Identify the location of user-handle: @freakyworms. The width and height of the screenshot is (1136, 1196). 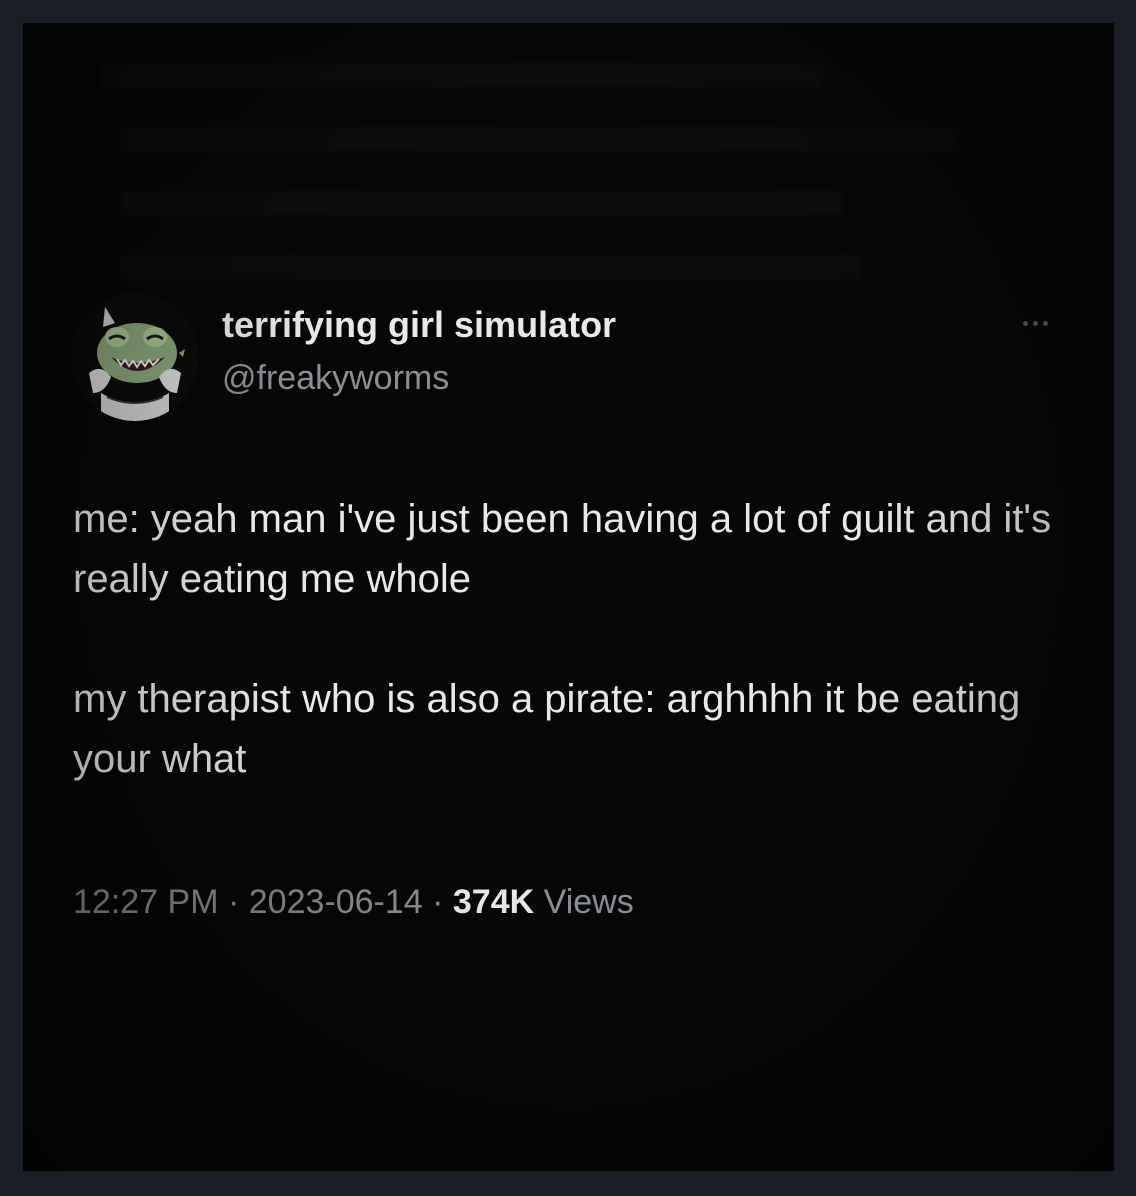
(335, 378).